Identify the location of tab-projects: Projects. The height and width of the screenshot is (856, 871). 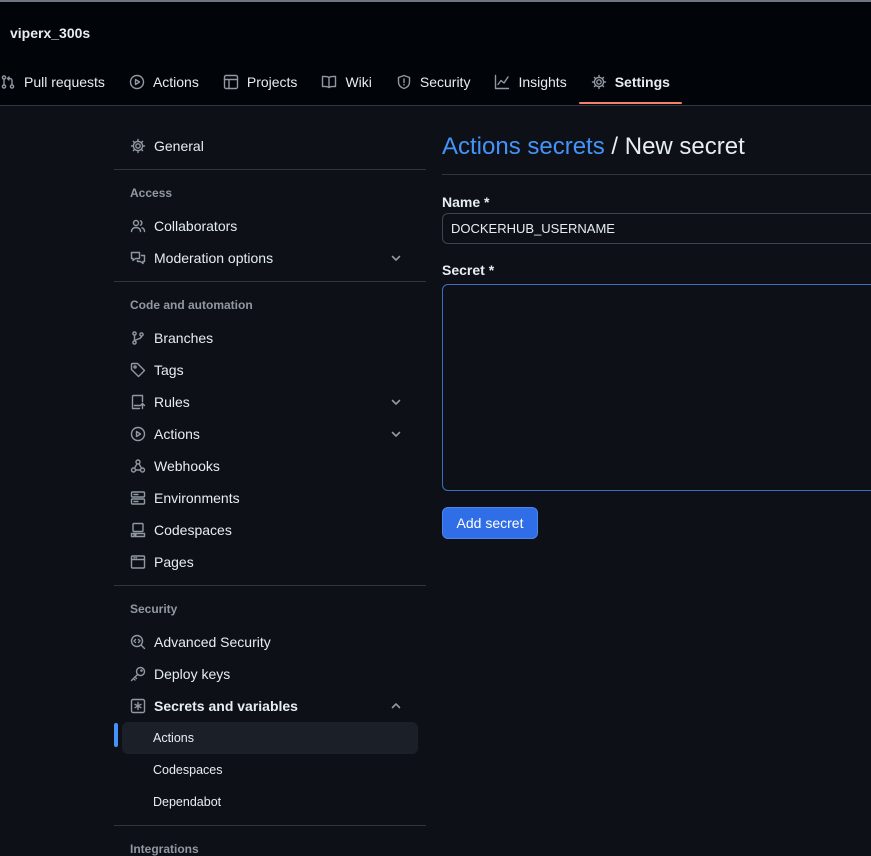
(260, 82).